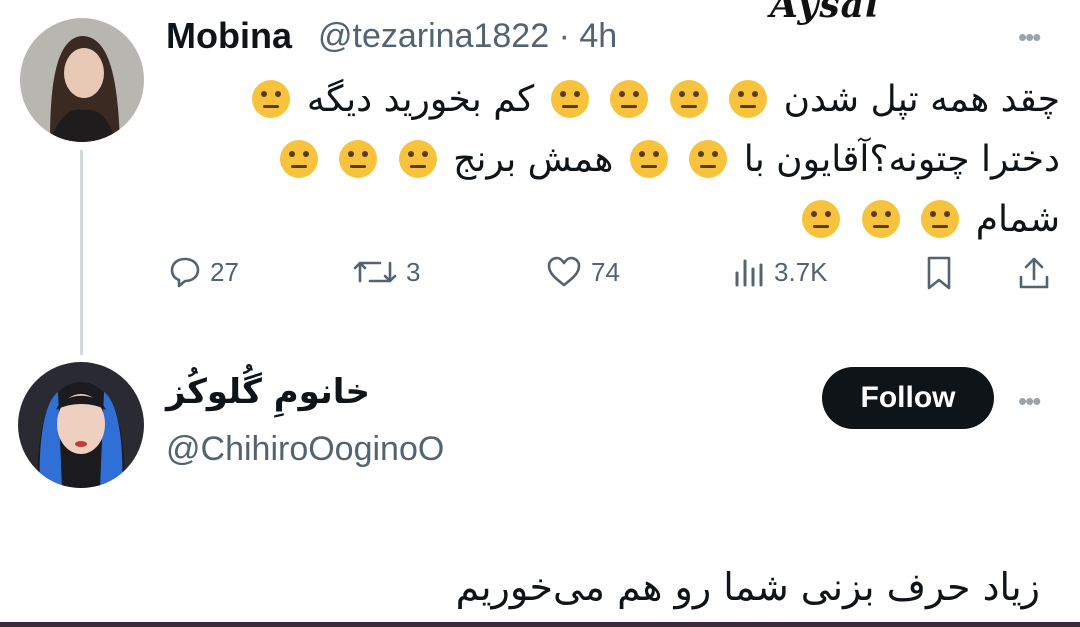 The height and width of the screenshot is (627, 1080). I want to click on author-handle-text: @tezarina1822, so click(434, 36).